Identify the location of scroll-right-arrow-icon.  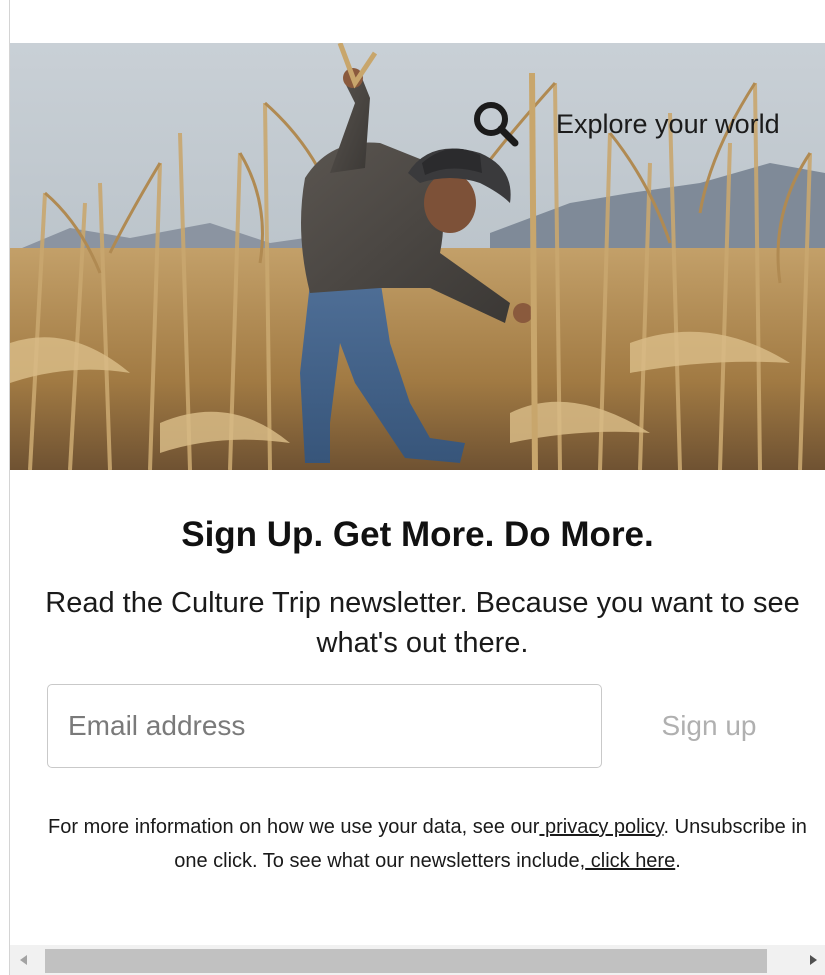
(813, 960).